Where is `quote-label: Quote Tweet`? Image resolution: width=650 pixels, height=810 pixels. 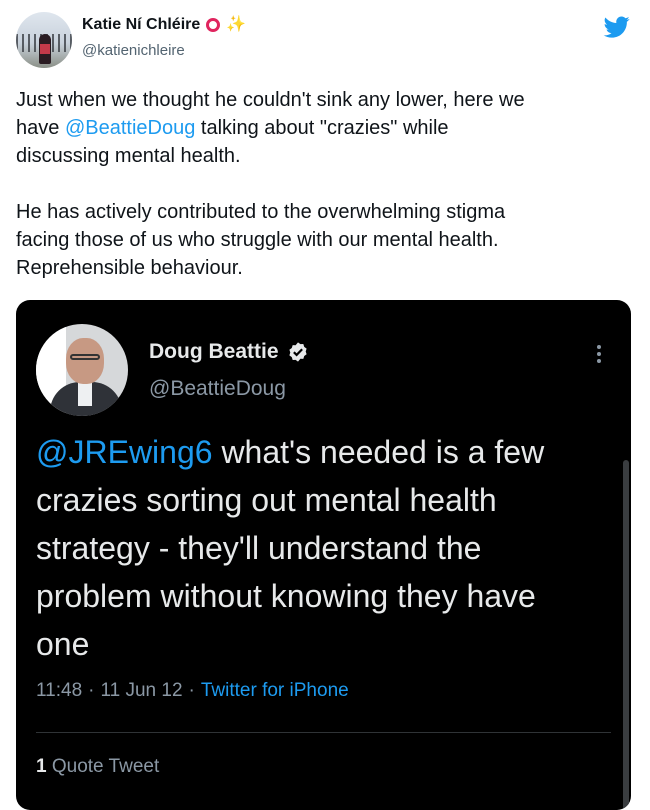
quote-label: Quote Tweet is located at coordinates (105, 766).